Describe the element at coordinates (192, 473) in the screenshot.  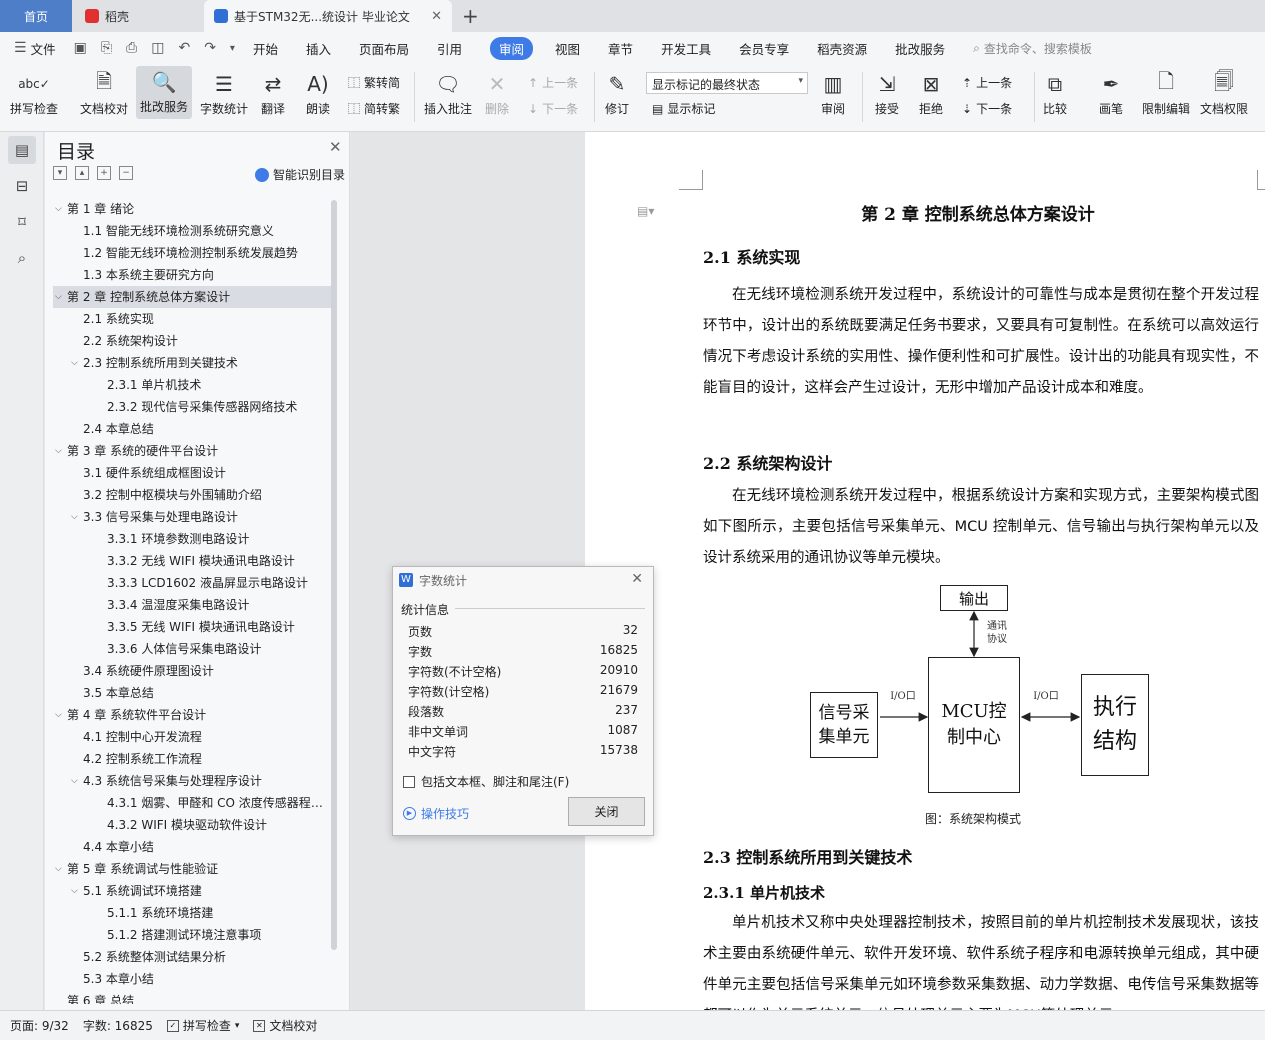
I see `toc-item: 3.1 硬件系统组成框图设计` at that location.